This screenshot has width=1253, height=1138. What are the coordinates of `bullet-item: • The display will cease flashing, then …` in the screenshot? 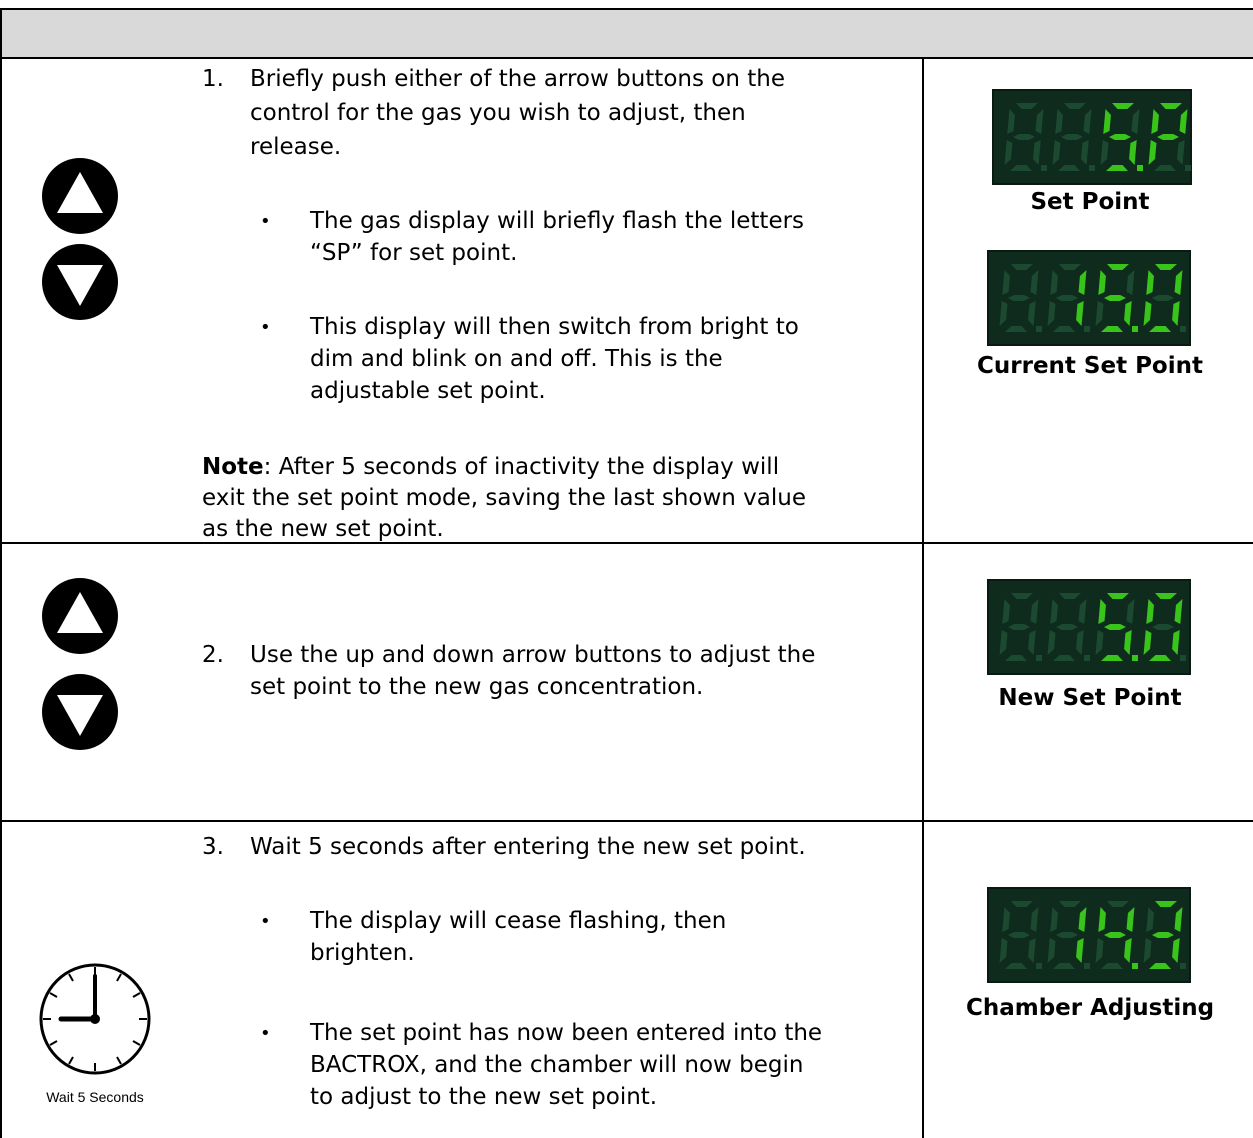 It's located at (580, 939).